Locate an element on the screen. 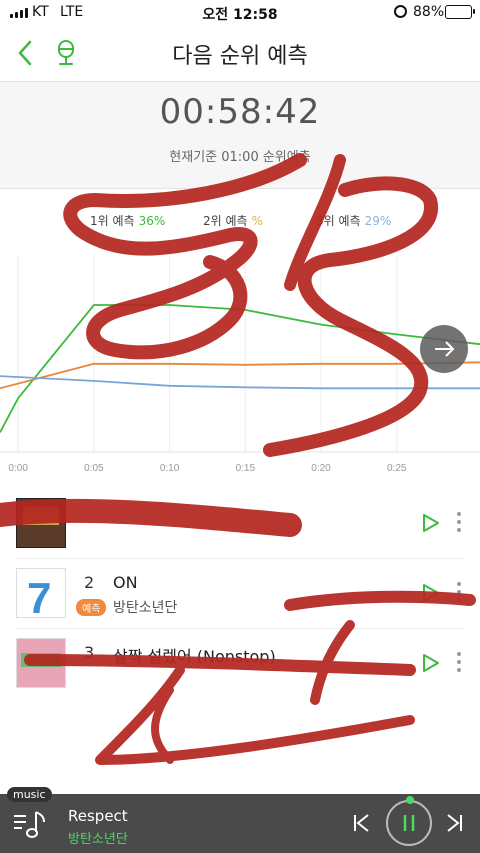 The image size is (480, 853). song-row-3: 3 살짝 설렜어 (Nonstop) is located at coordinates (240, 665).